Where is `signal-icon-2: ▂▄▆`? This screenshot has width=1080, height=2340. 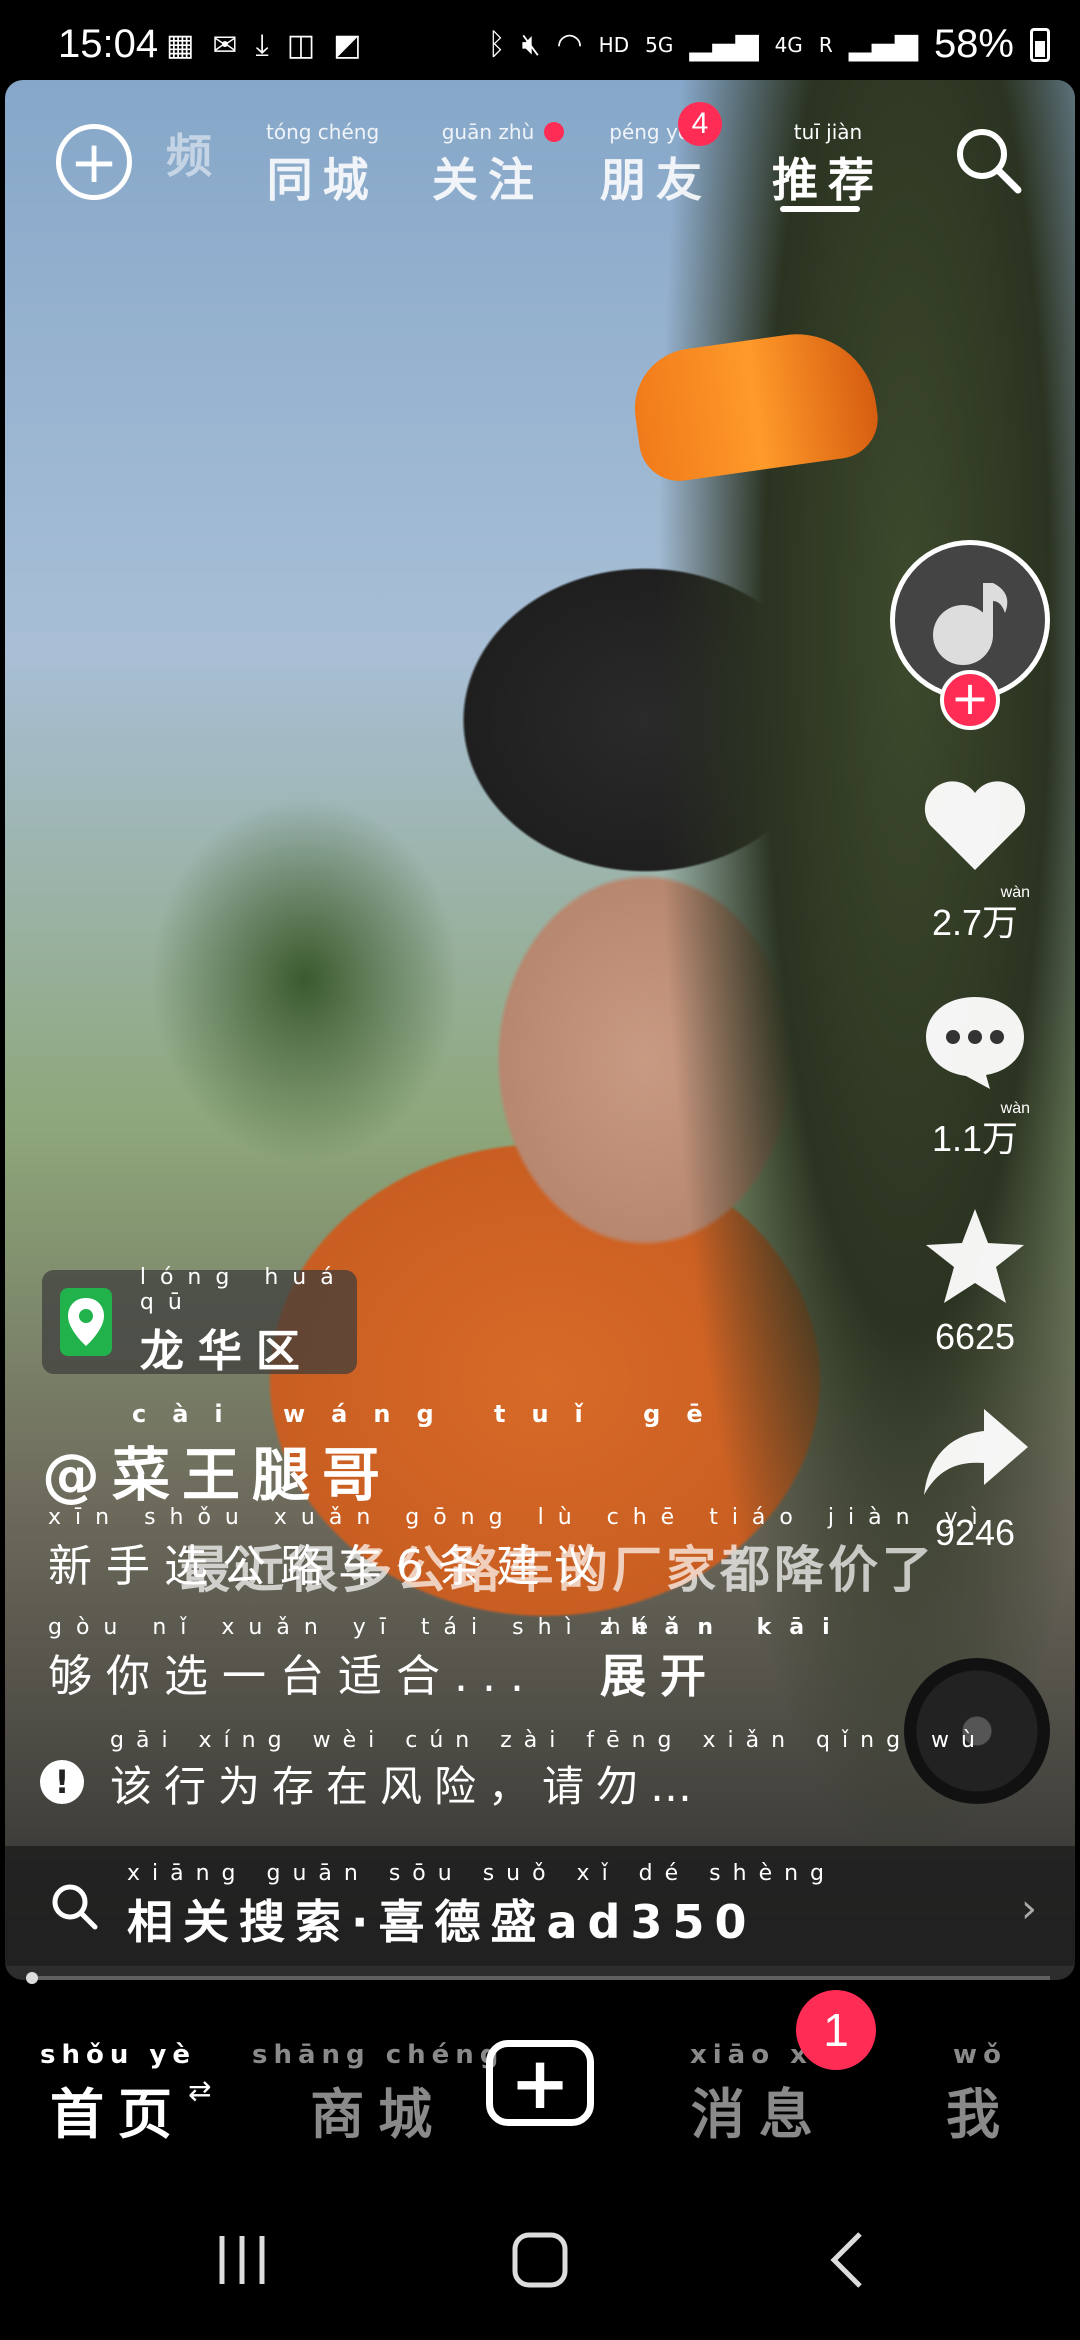
signal-icon-2: ▂▄▆ is located at coordinates (883, 44).